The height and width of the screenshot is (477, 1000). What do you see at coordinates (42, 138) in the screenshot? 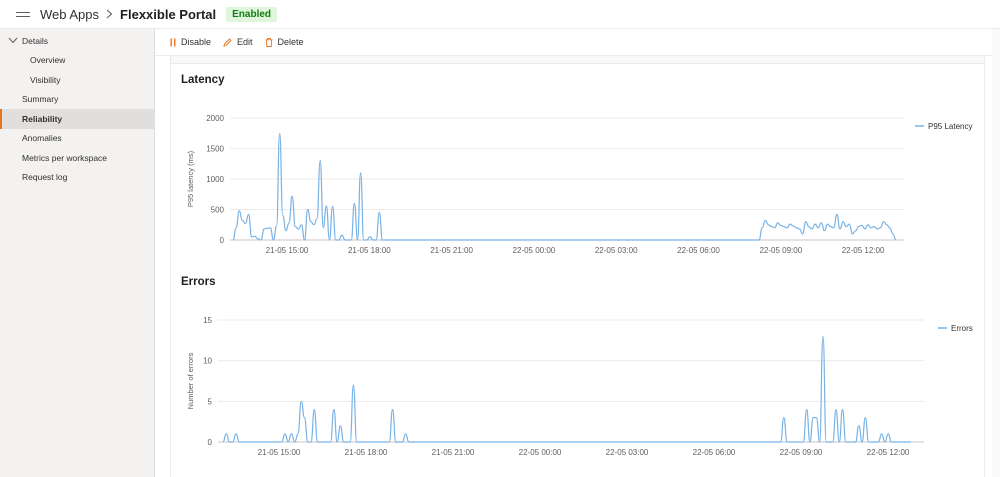
I see `sidebar-item-label: Anomalies` at bounding box center [42, 138].